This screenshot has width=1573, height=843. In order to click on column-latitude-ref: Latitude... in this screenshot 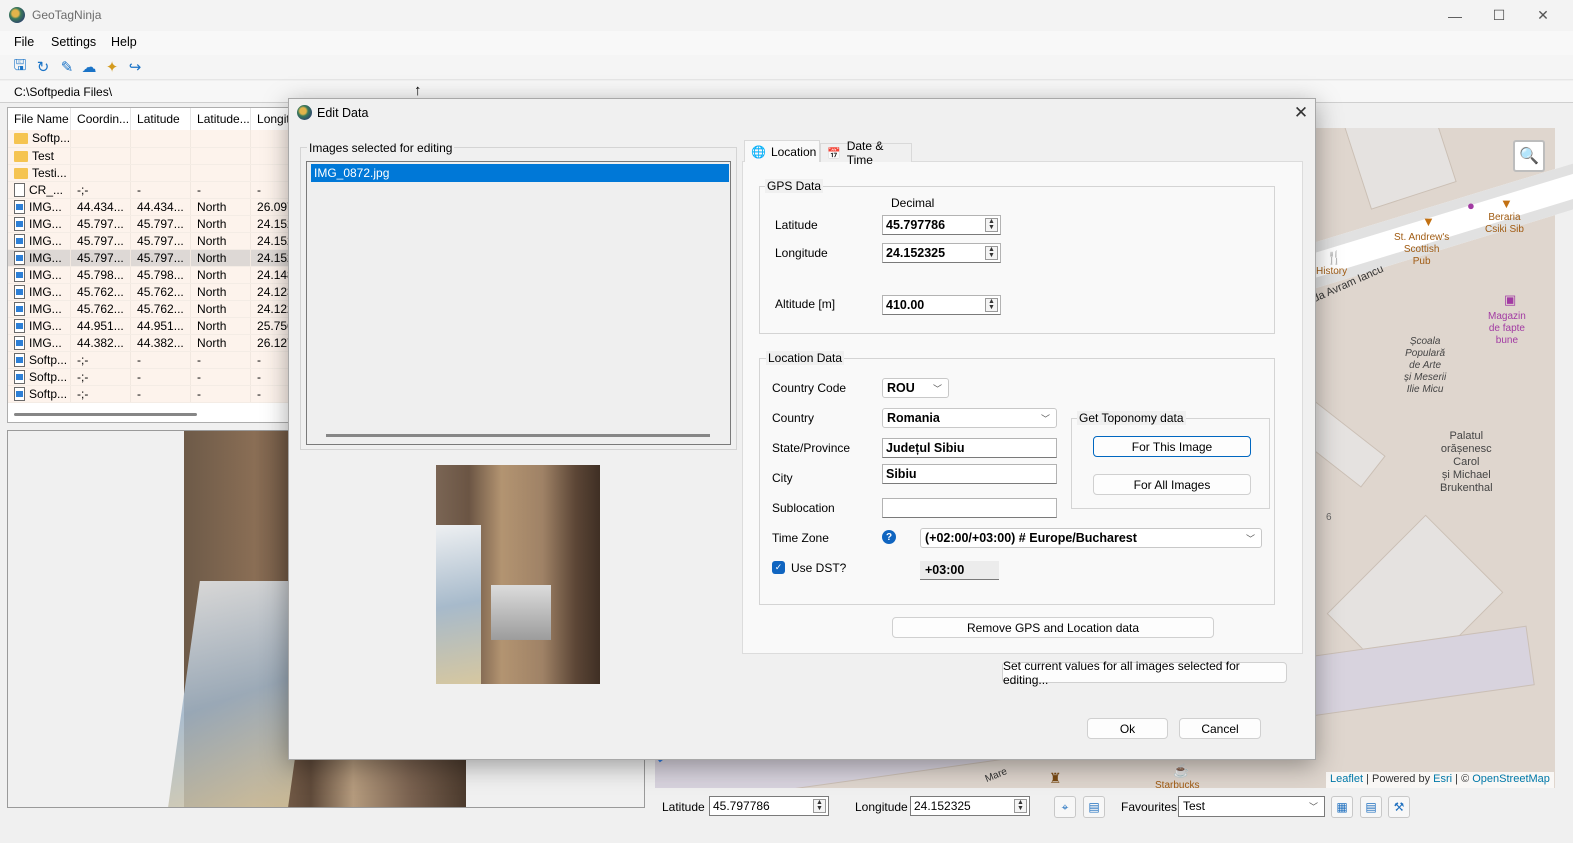, I will do `click(221, 119)`.